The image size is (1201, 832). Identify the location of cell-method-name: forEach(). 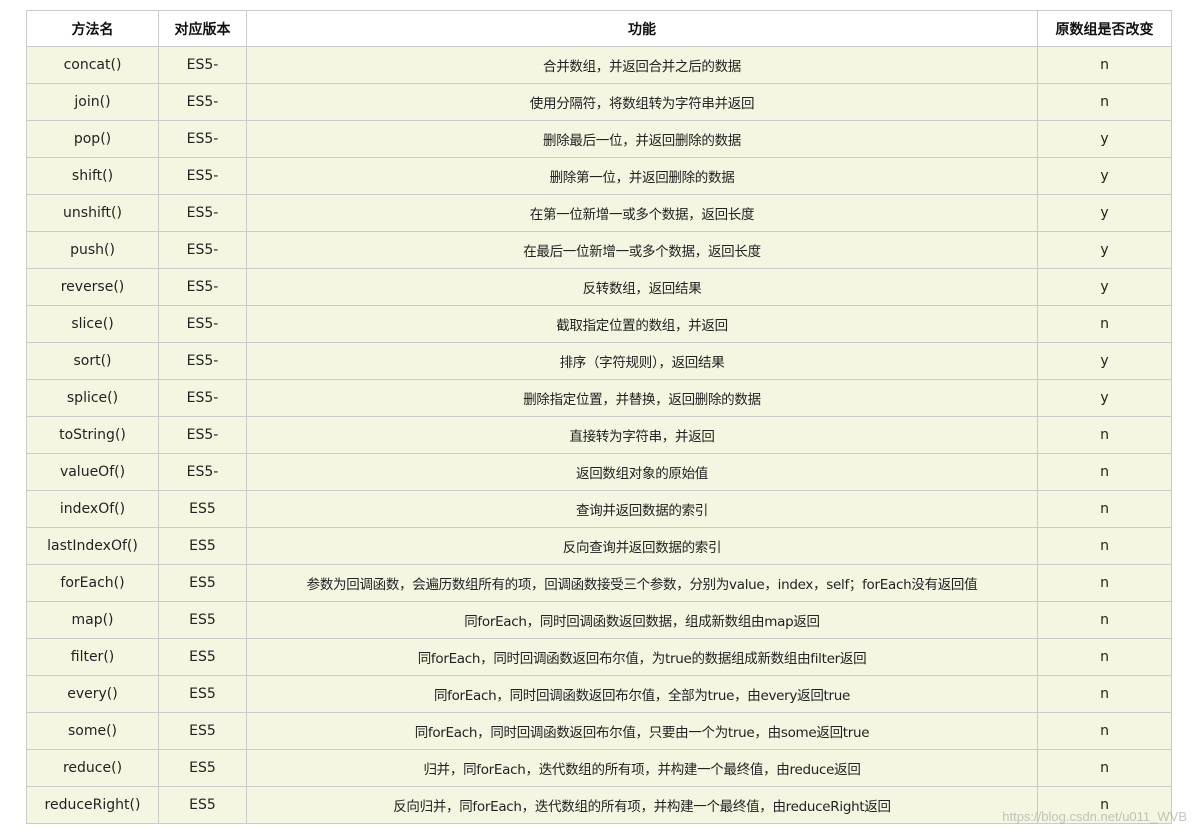
(92, 583).